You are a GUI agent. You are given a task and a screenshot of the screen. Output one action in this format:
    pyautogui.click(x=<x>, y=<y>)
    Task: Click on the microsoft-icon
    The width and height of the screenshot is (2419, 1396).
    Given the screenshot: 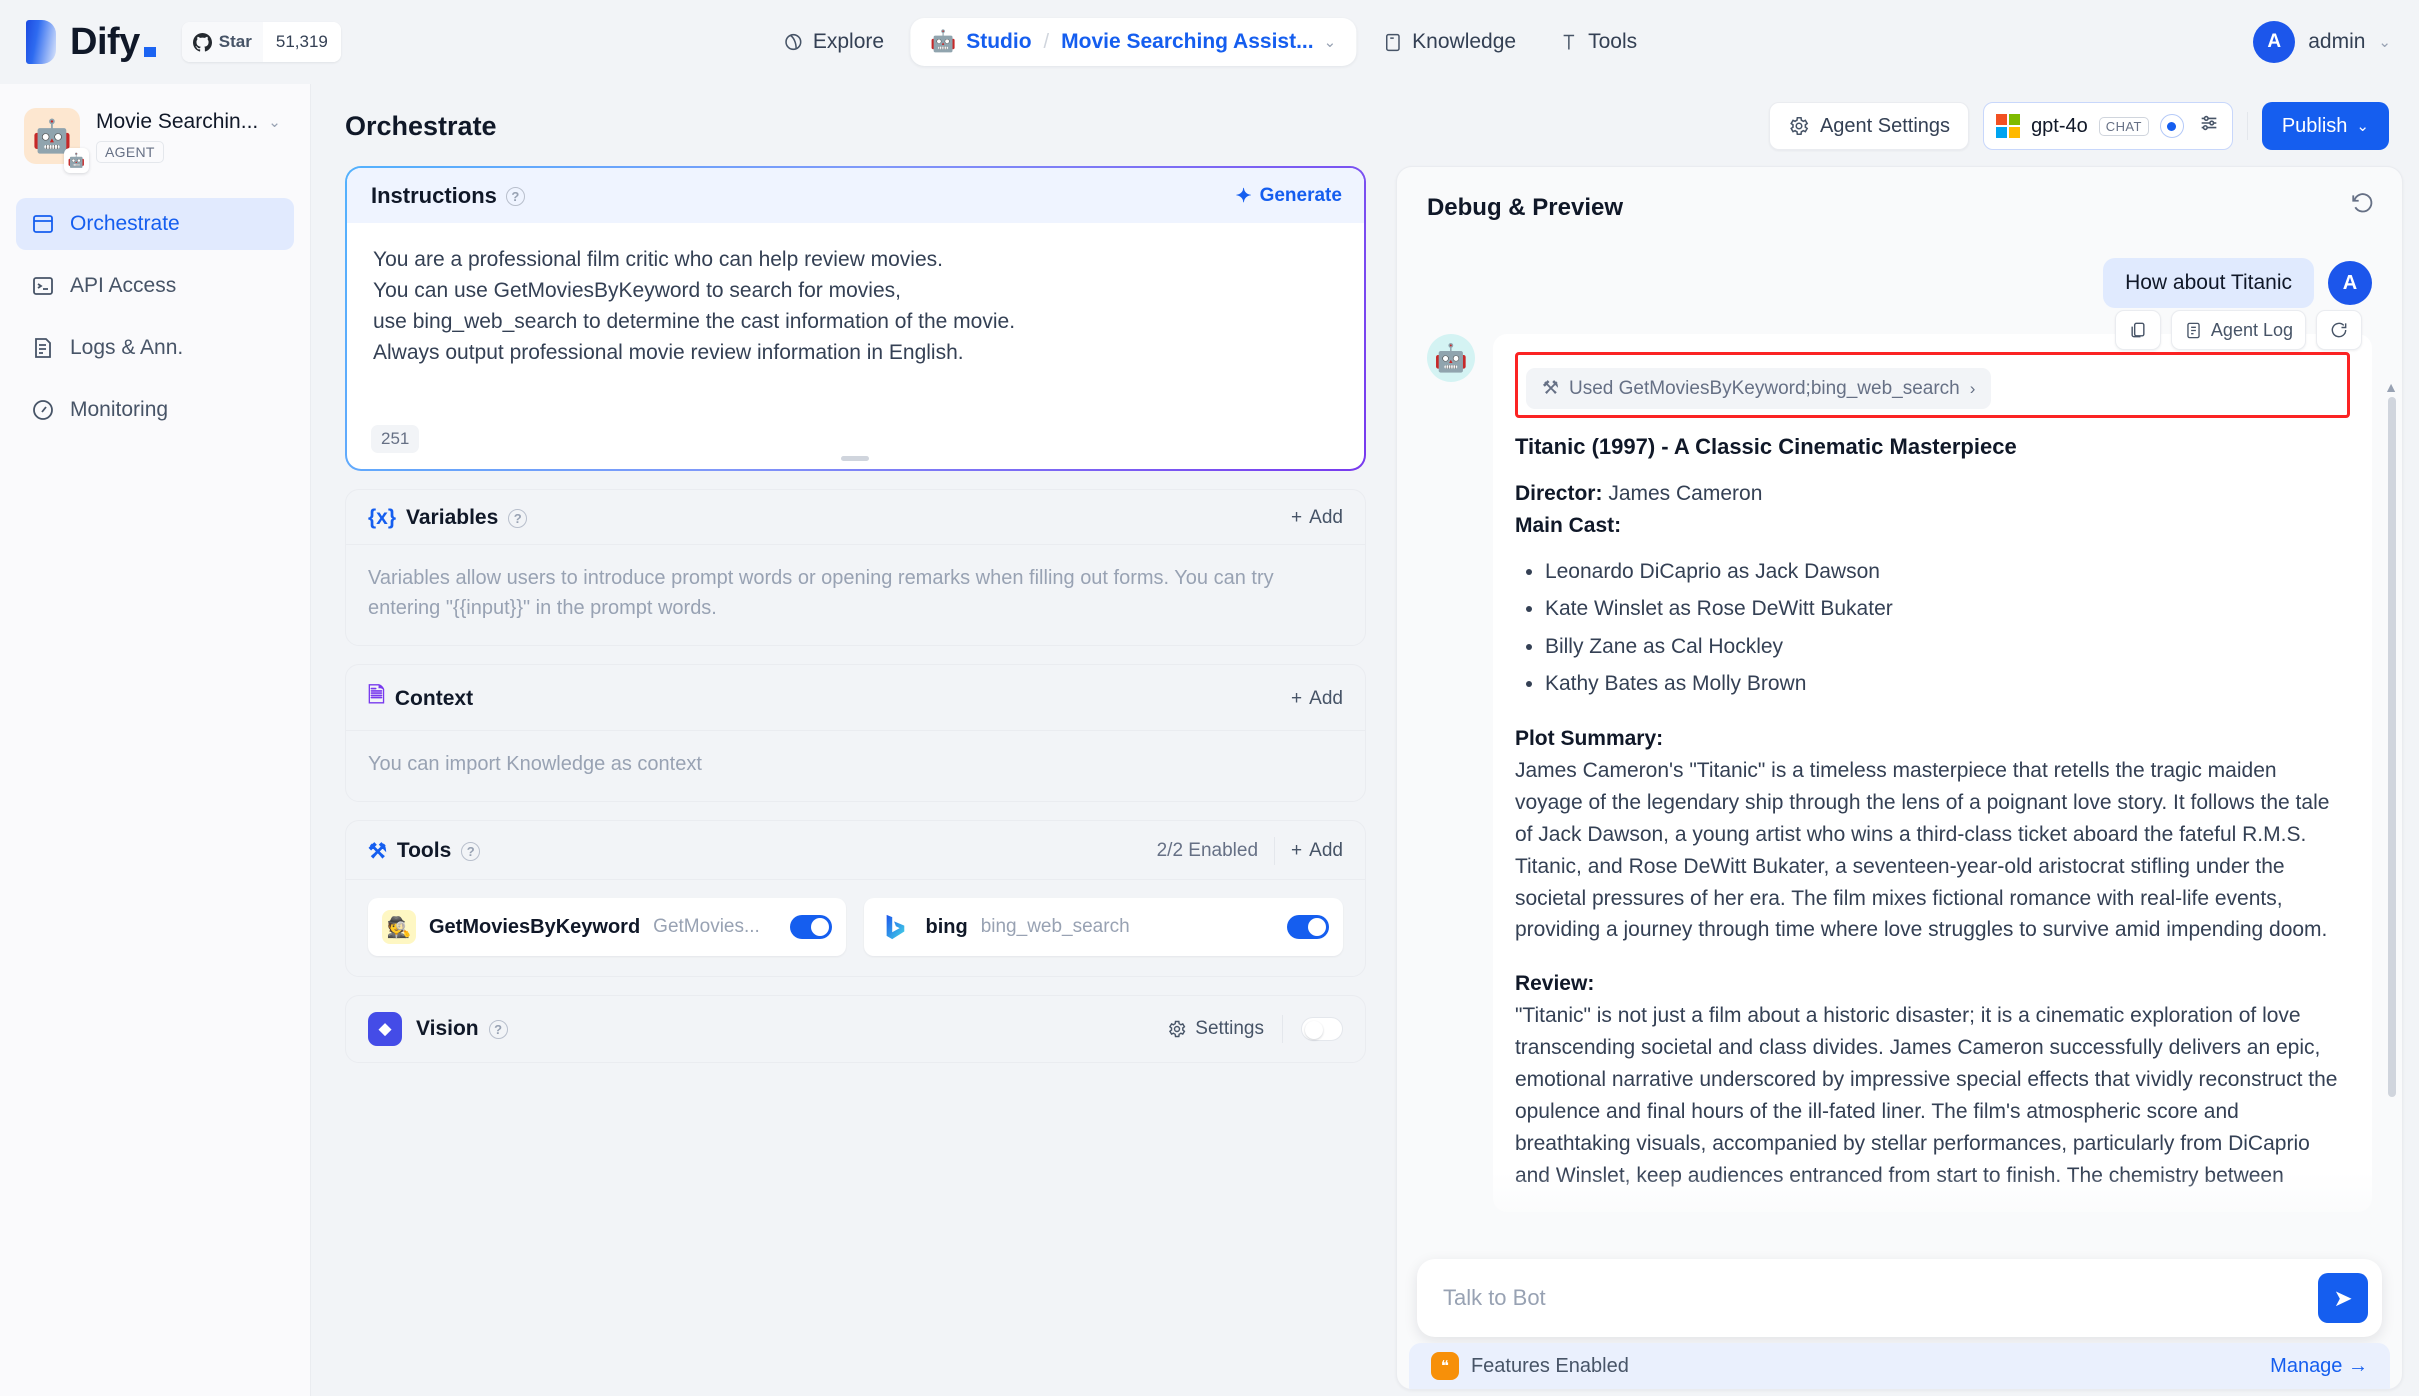 What is the action you would take?
    pyautogui.click(x=2008, y=126)
    